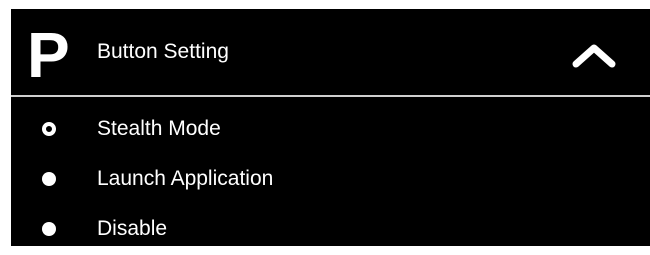 The height and width of the screenshot is (255, 650). What do you see at coordinates (48, 55) in the screenshot?
I see `p-logo-icon: P` at bounding box center [48, 55].